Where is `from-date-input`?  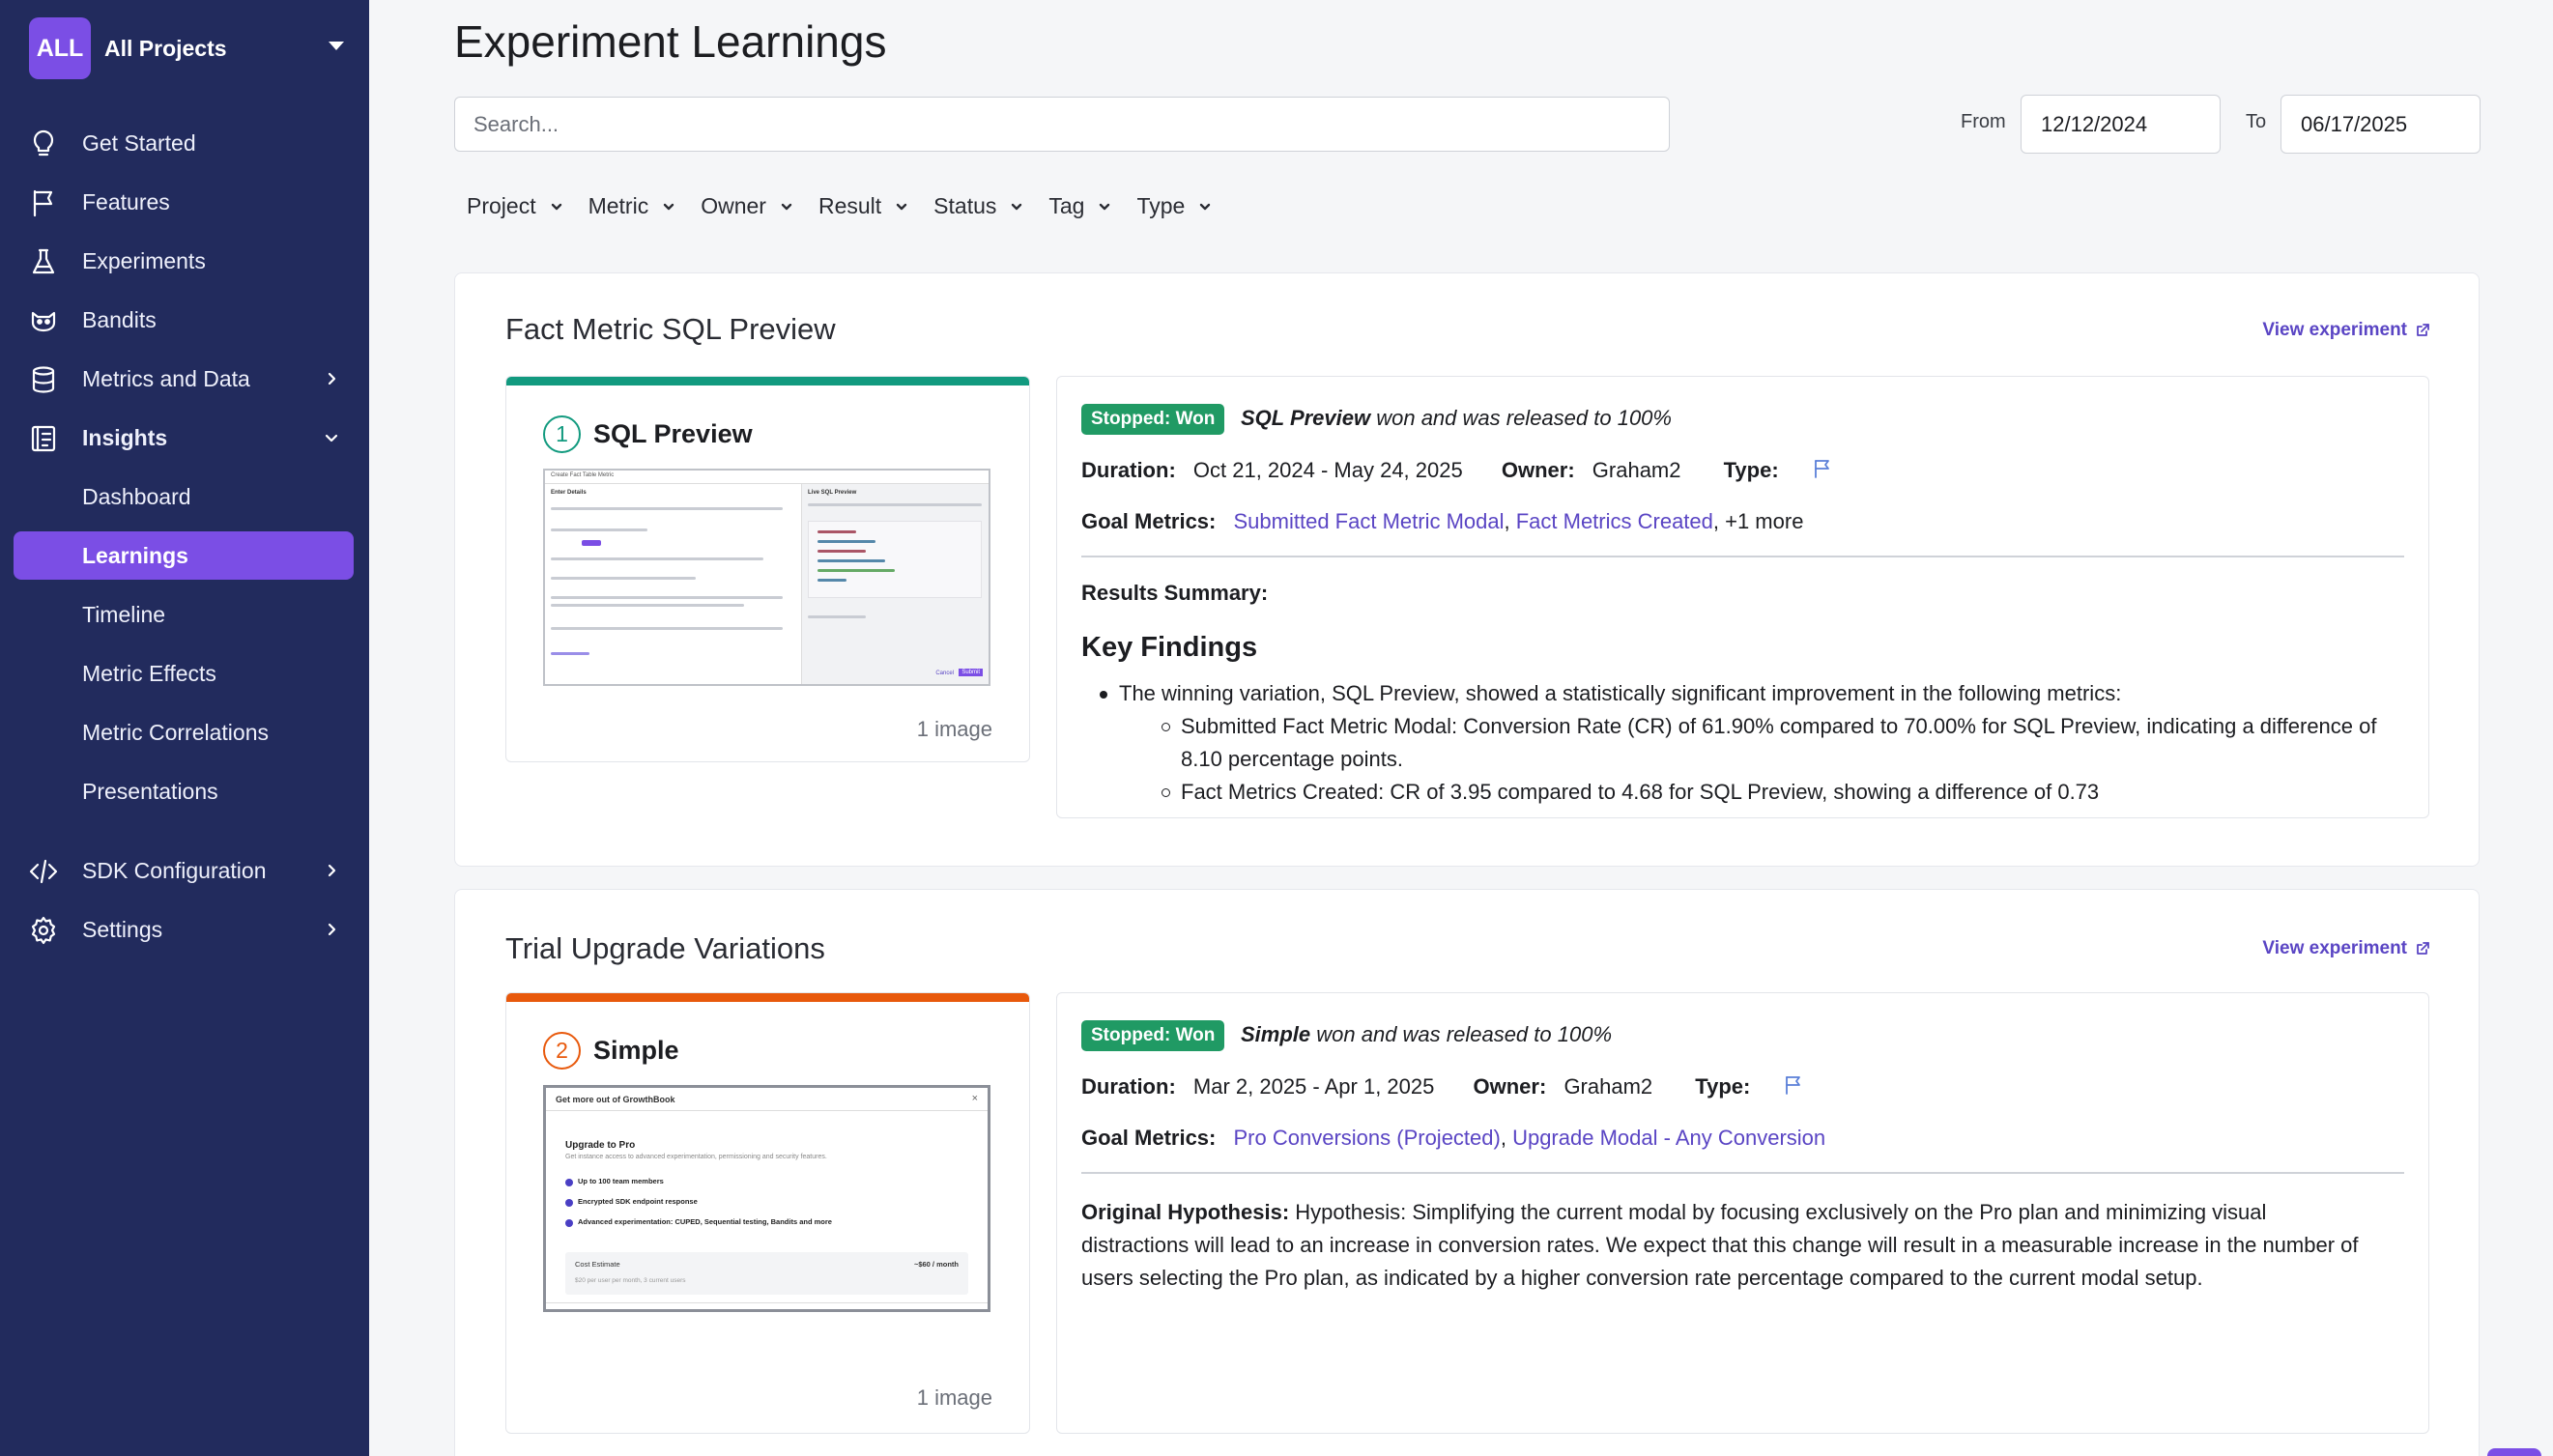 from-date-input is located at coordinates (2121, 125).